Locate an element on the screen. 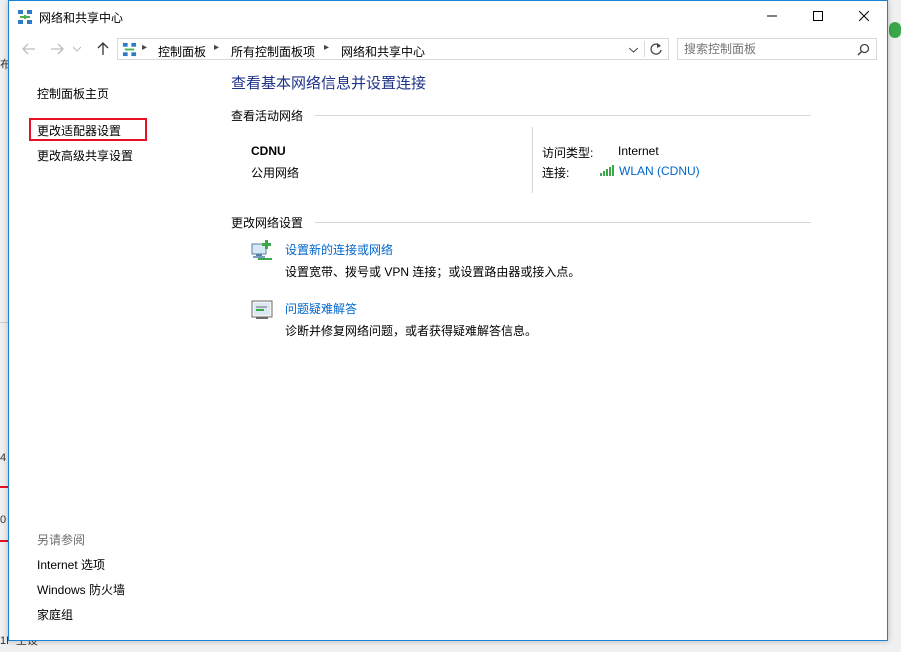  maximize-icon is located at coordinates (818, 16).